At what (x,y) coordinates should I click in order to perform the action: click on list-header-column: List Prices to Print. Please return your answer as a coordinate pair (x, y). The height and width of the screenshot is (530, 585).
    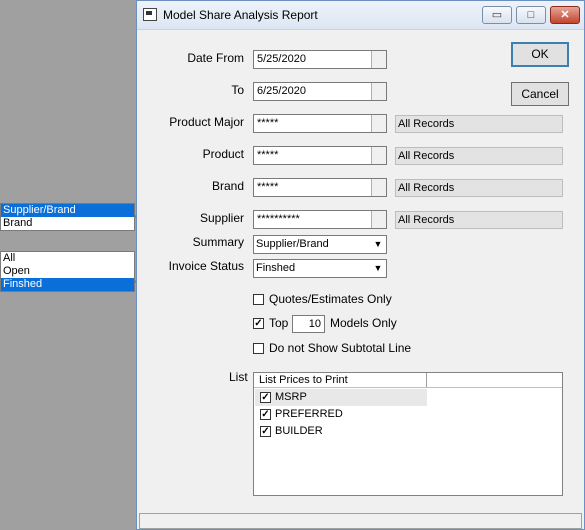
    Looking at the image, I should click on (340, 380).